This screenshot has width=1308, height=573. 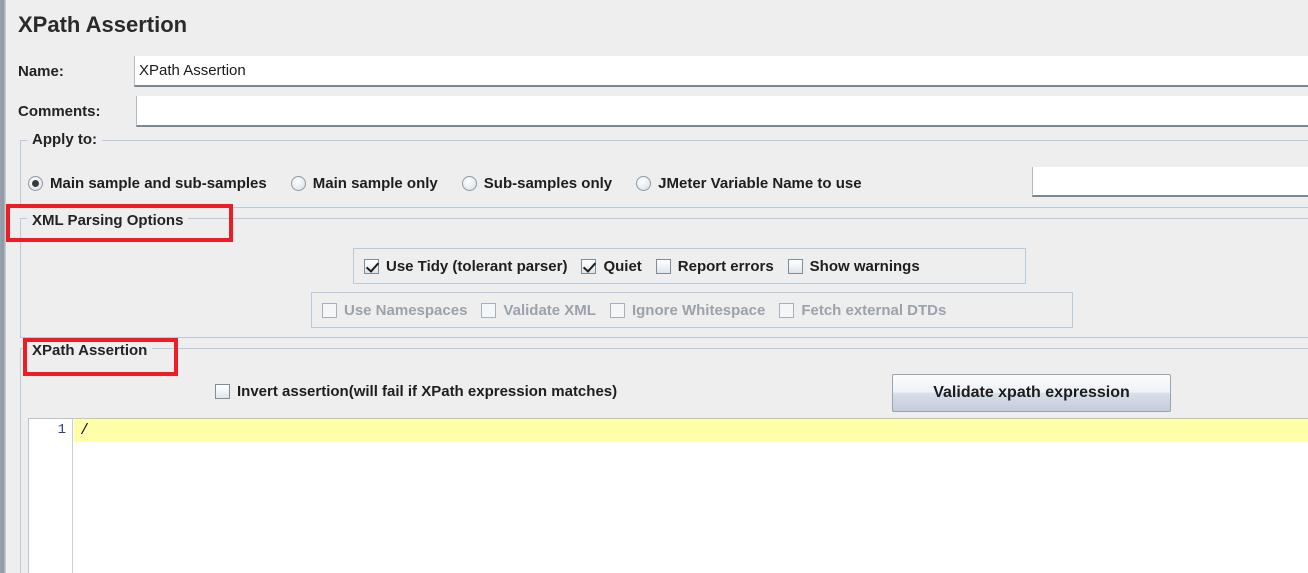 What do you see at coordinates (725, 266) in the screenshot?
I see `checkbox-label: Report errors` at bounding box center [725, 266].